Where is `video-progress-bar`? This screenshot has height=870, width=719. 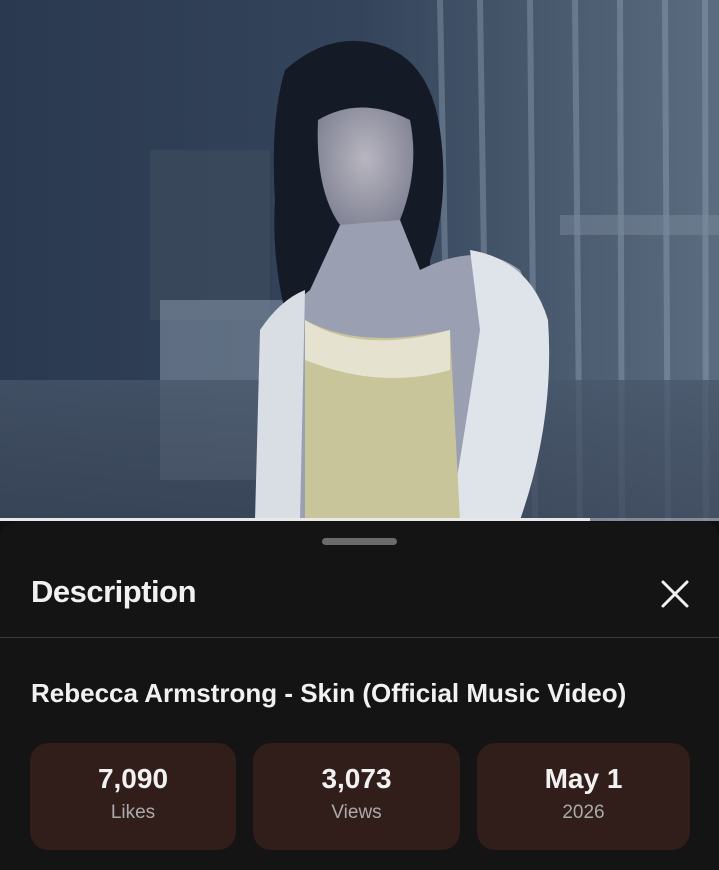 video-progress-bar is located at coordinates (359, 519).